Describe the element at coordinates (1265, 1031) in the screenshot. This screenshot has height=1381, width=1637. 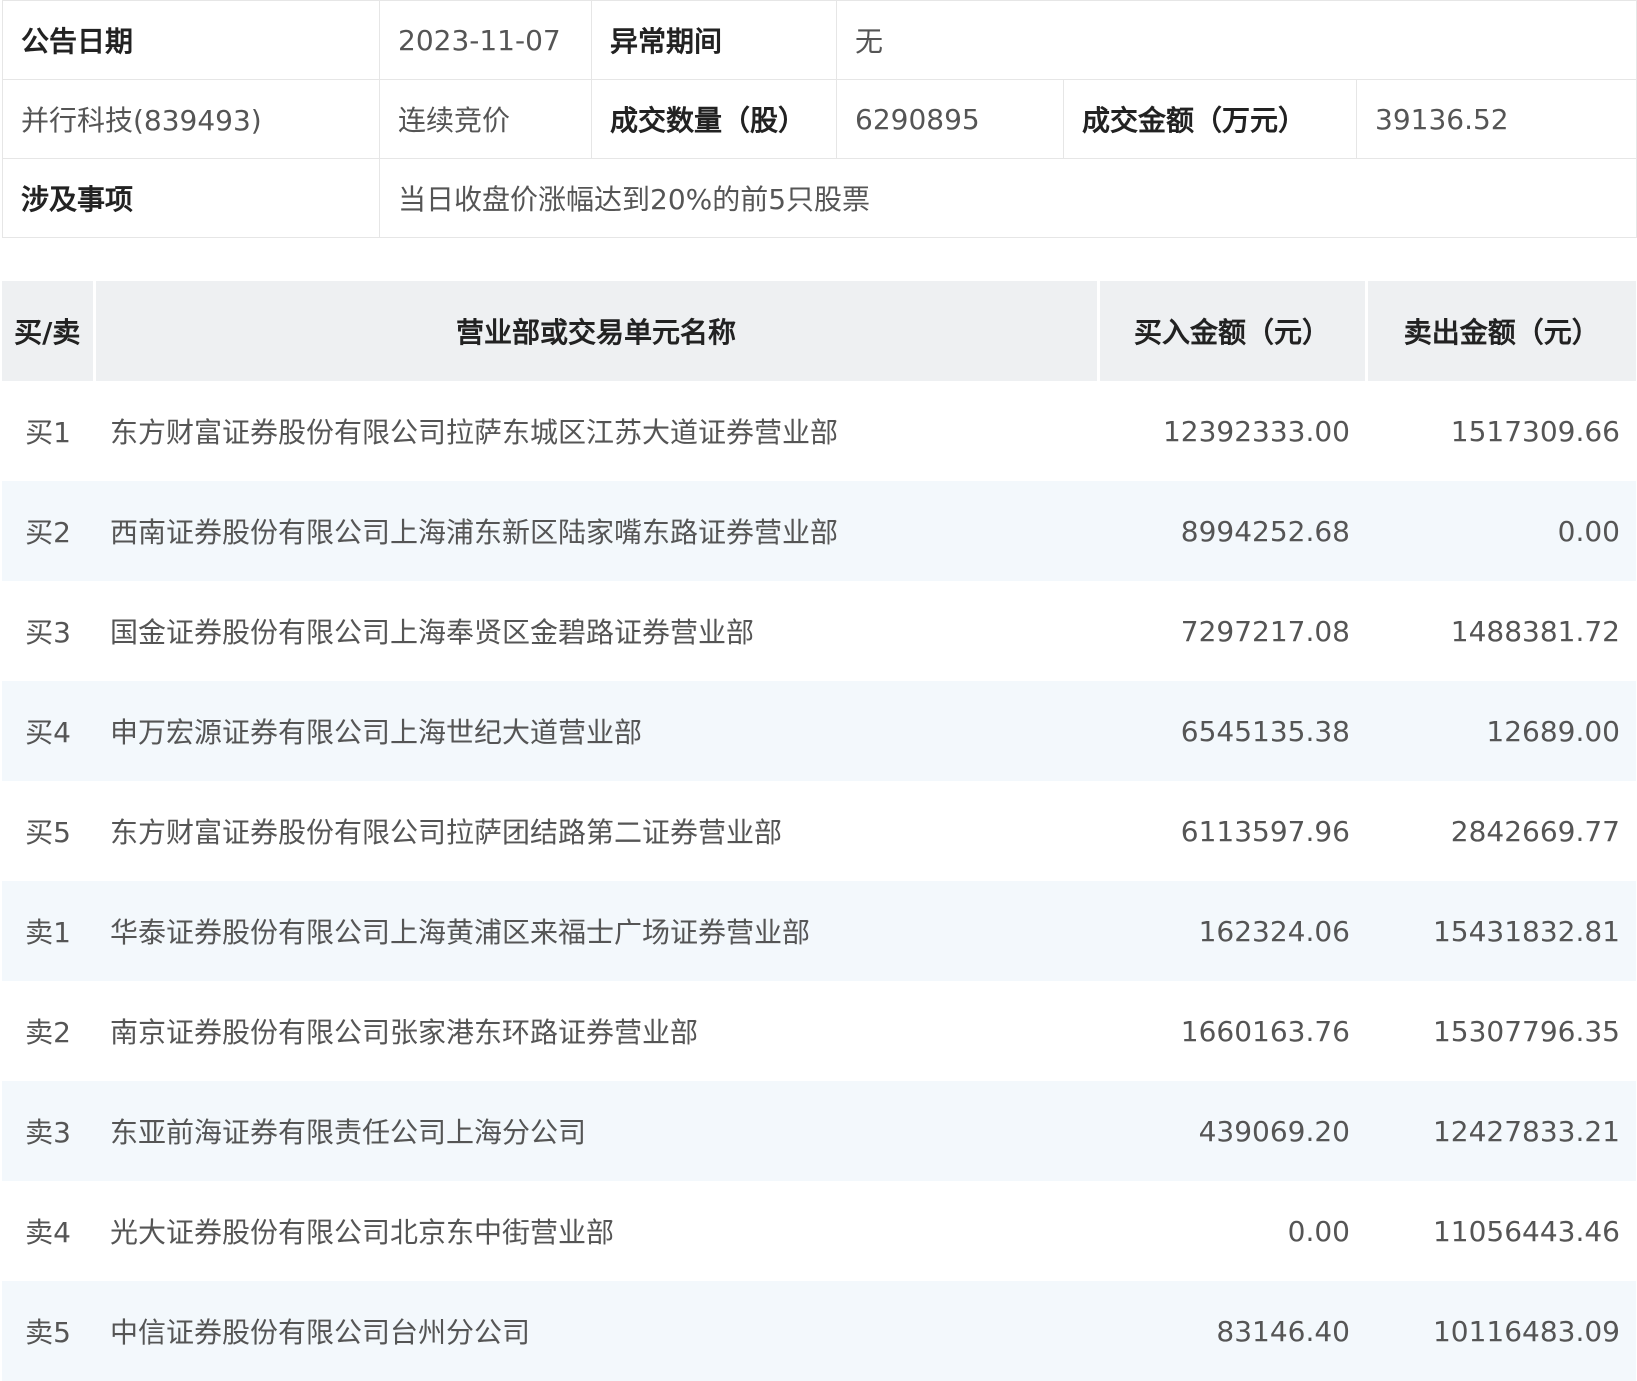
I see `buy-amount-cell: 1660163.76` at that location.